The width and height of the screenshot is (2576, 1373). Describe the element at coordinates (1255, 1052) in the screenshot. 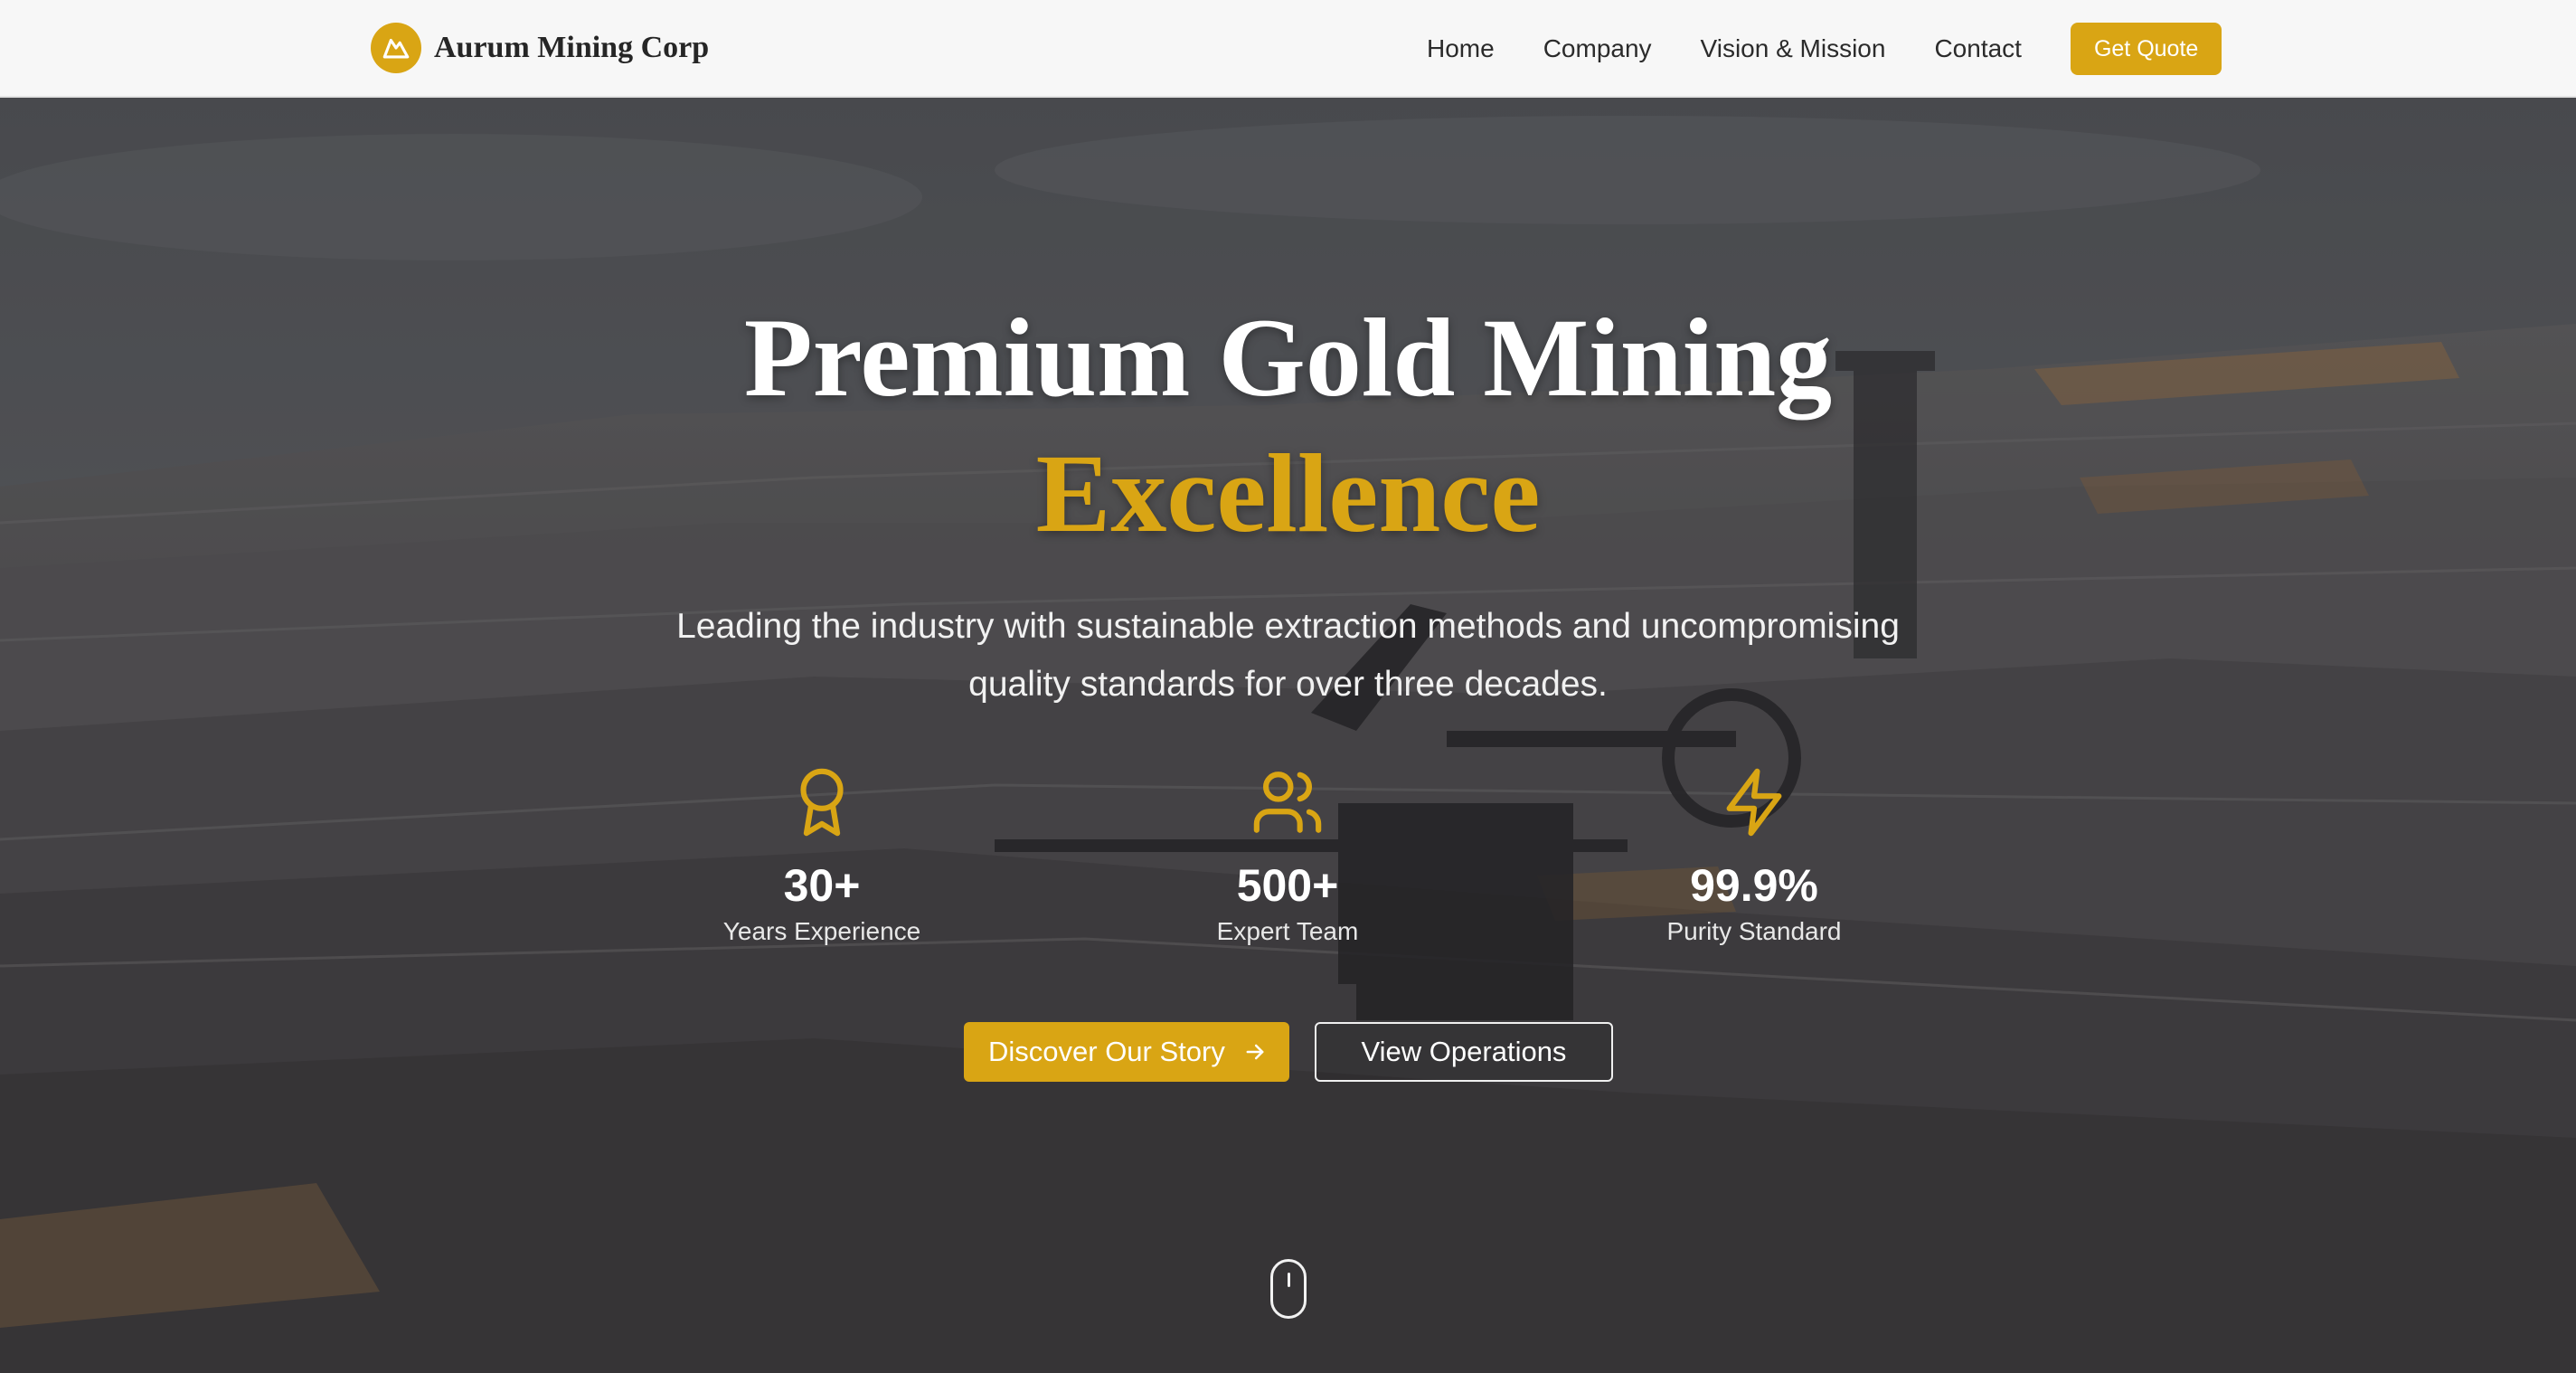

I see `arrow-right-icon` at that location.